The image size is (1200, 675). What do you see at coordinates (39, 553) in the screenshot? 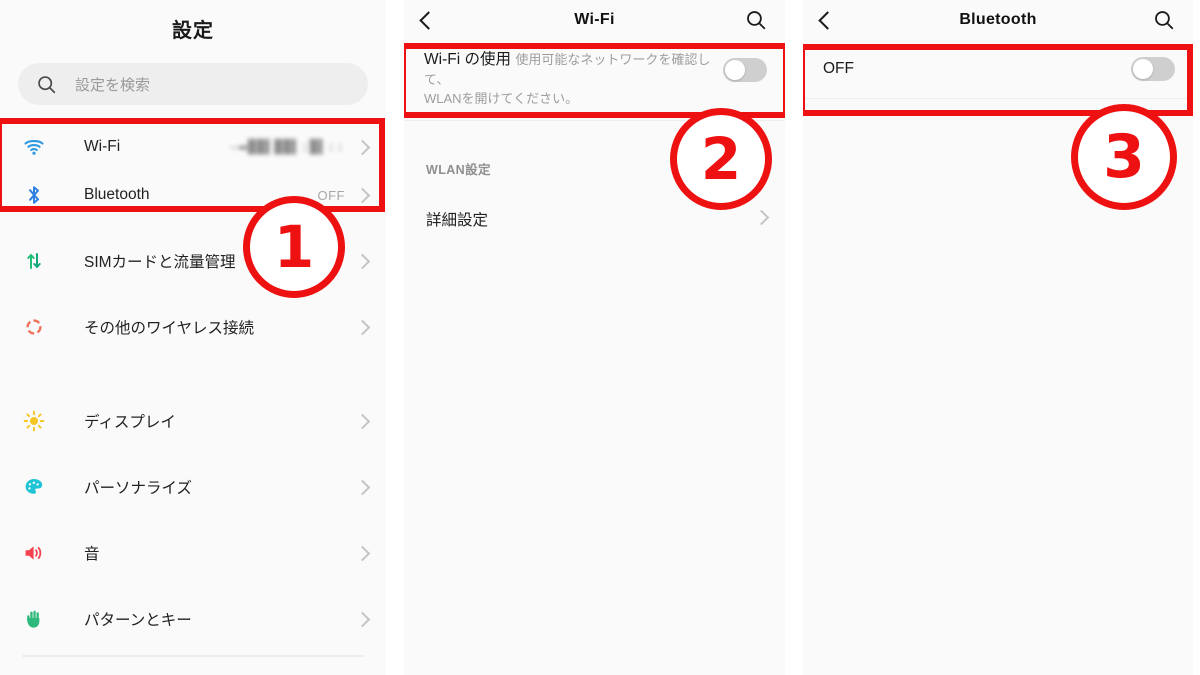
I see `speaker-icon` at bounding box center [39, 553].